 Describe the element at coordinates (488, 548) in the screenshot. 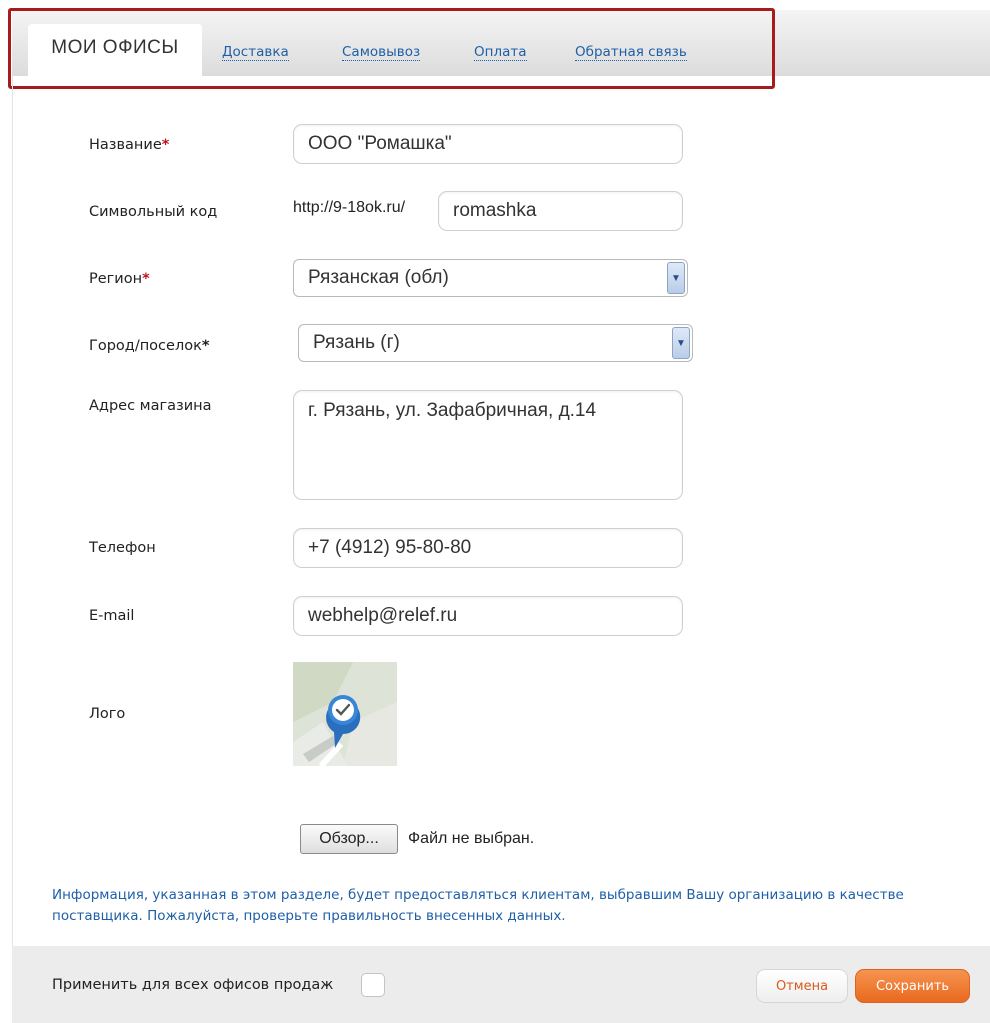

I see `phone-input: +7 (4912) 95-80-80` at that location.